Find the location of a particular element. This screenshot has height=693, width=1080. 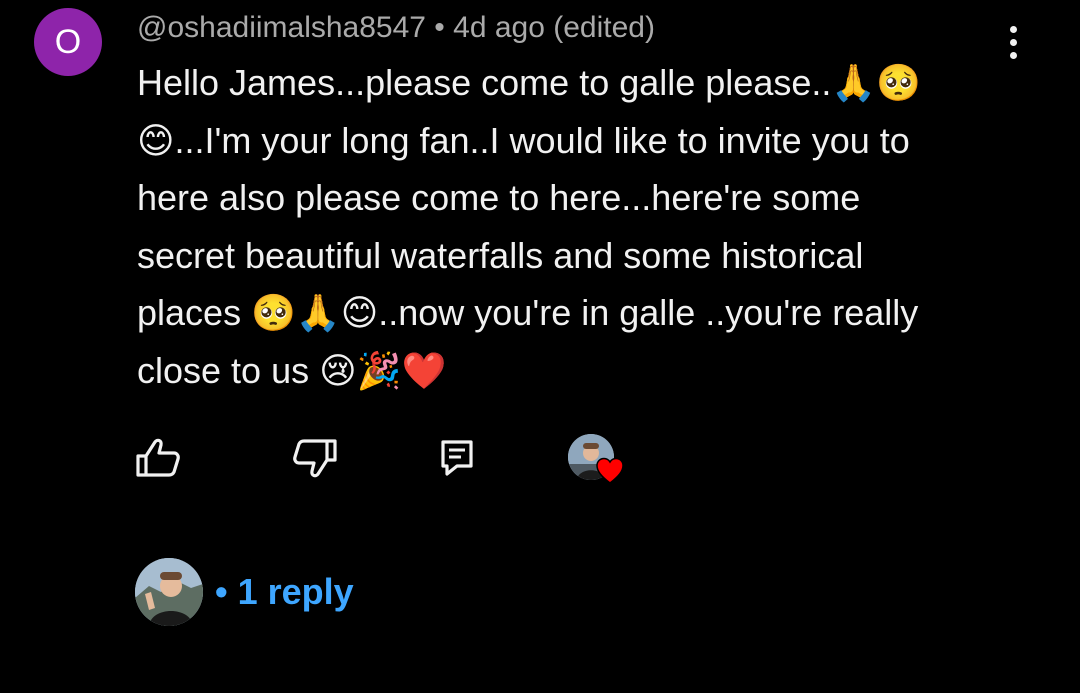

reply-author-photo is located at coordinates (169, 592).